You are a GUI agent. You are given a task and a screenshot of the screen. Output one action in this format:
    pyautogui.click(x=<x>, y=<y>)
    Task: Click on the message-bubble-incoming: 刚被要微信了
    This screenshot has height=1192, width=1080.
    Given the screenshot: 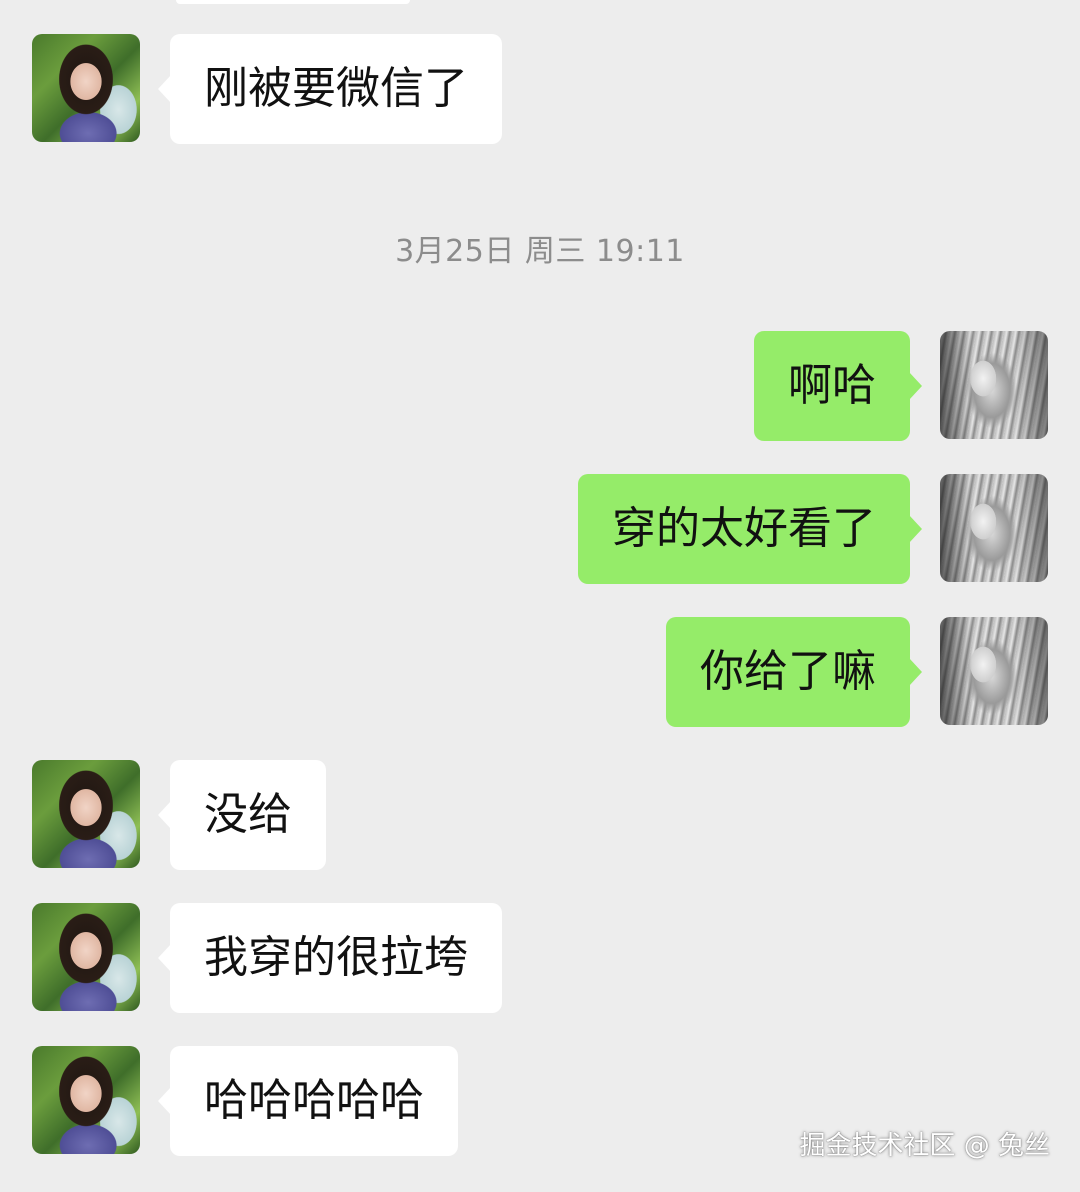 What is the action you would take?
    pyautogui.click(x=330, y=89)
    